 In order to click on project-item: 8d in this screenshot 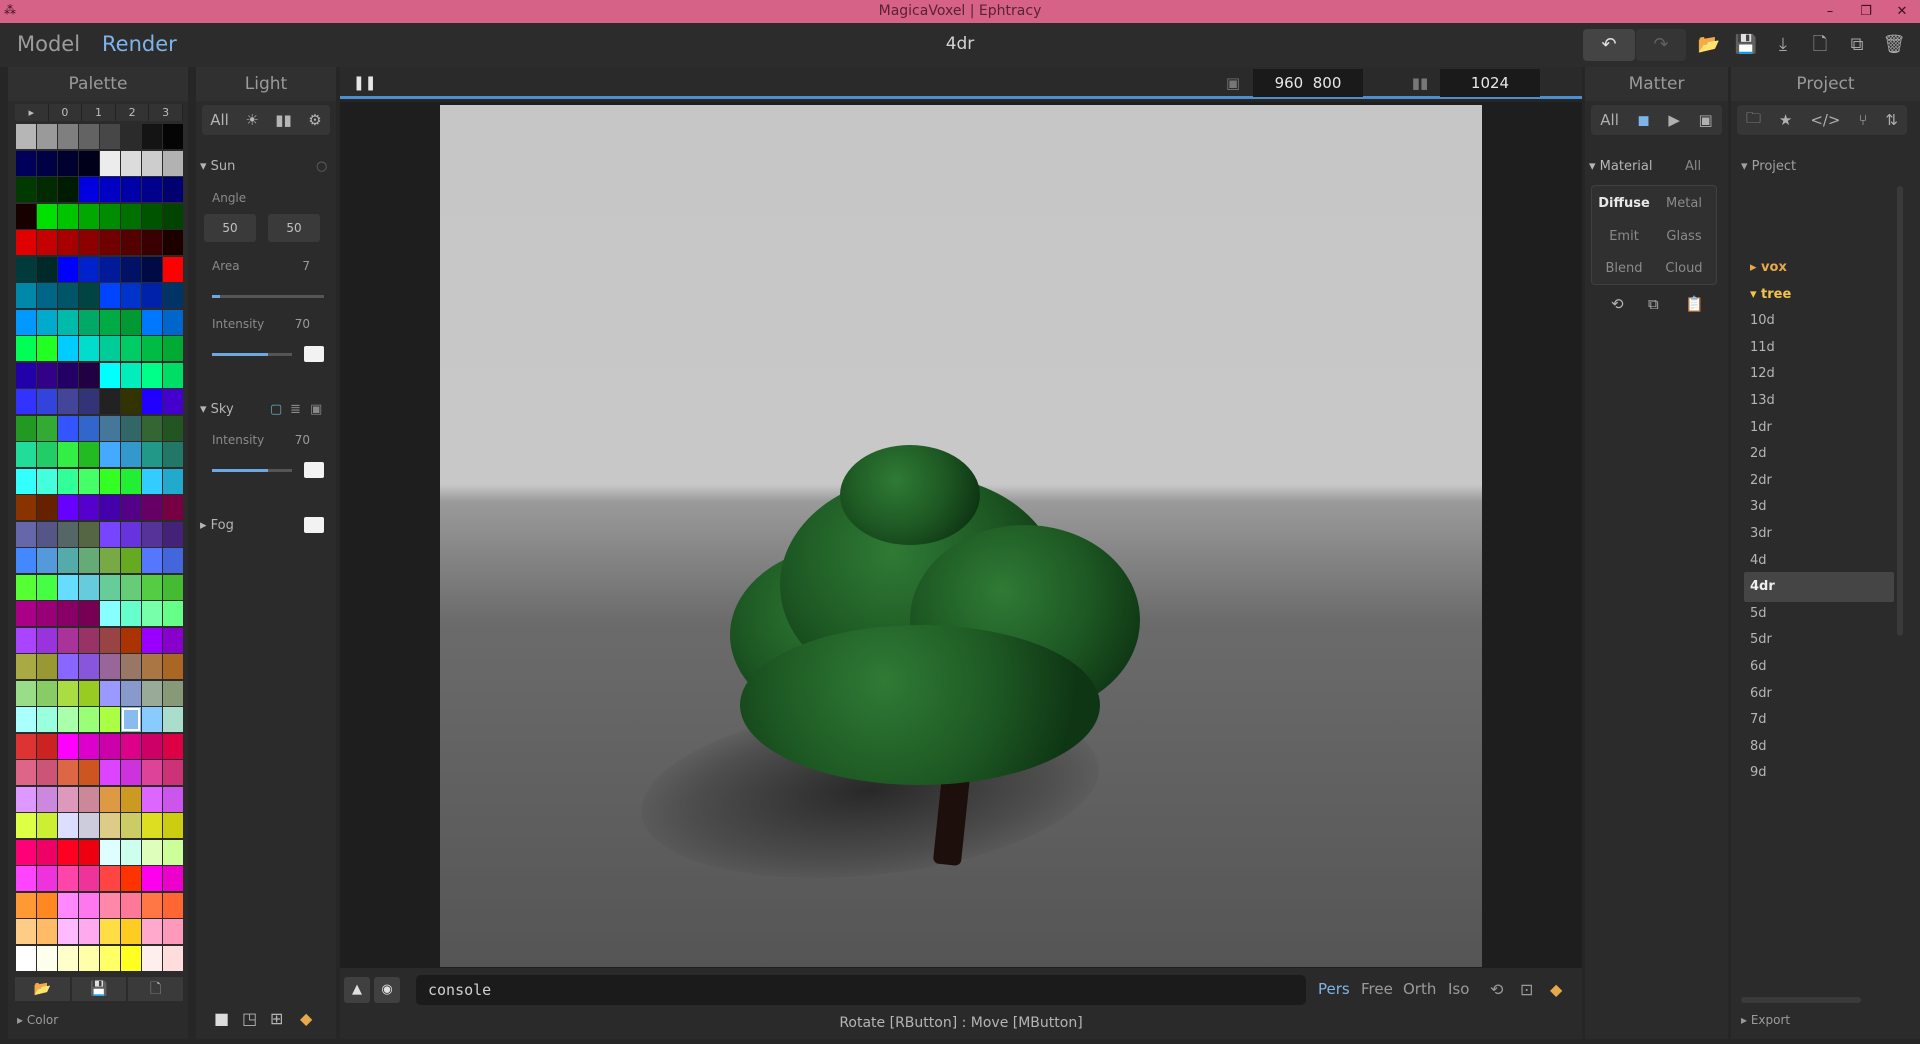, I will do `click(1819, 747)`.